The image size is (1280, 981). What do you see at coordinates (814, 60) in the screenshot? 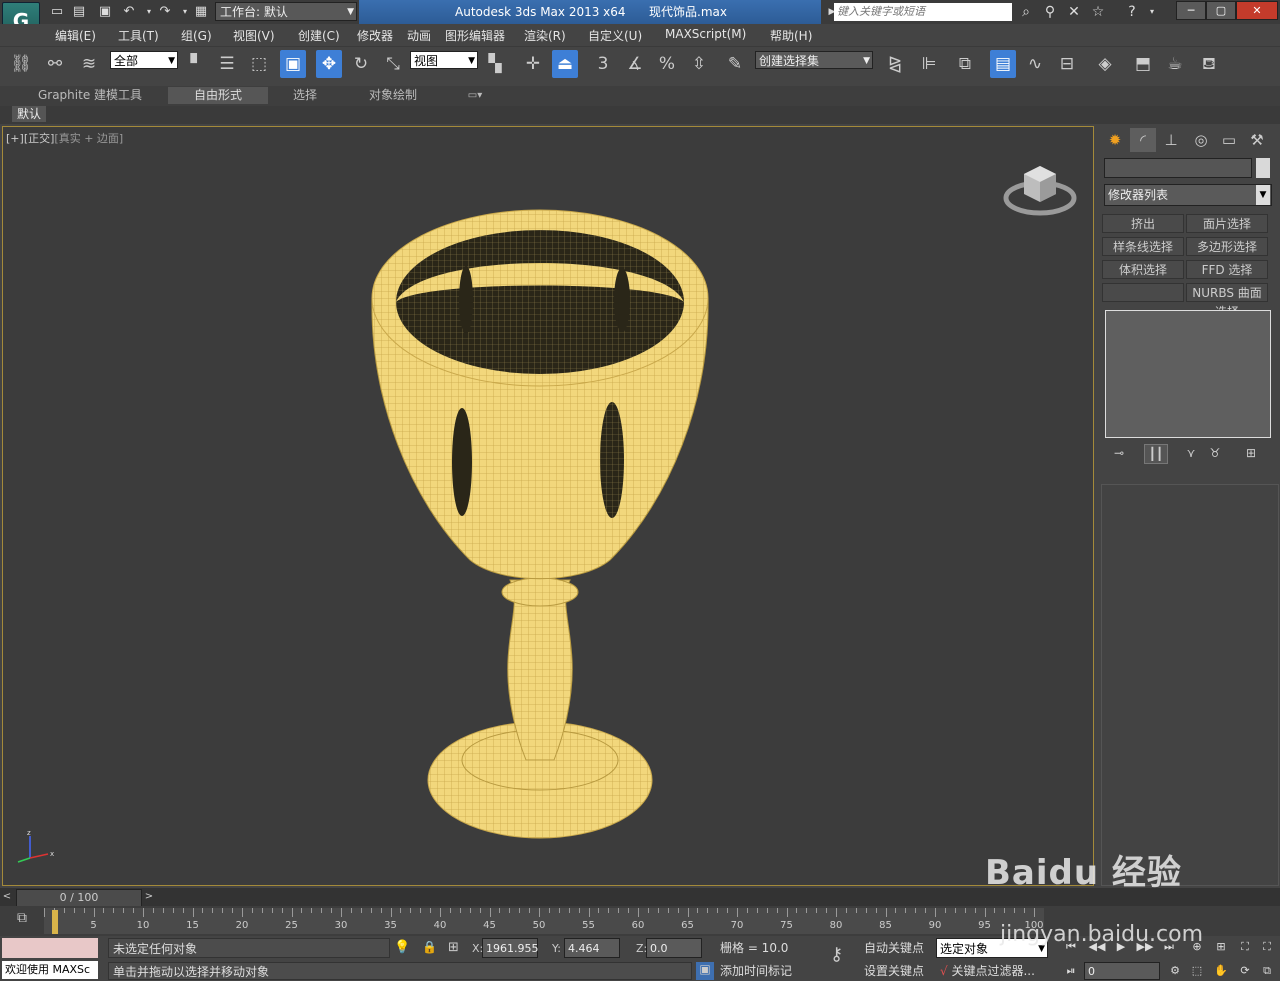
I see `named-selection-dropdown: 创建选择集 ▼` at bounding box center [814, 60].